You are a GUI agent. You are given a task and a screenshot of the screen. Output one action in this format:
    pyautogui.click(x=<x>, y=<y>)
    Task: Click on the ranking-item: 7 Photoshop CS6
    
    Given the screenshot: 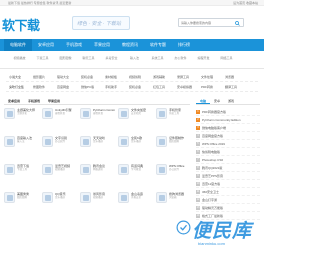 What is the action you would take?
    pyautogui.click(x=228, y=160)
    